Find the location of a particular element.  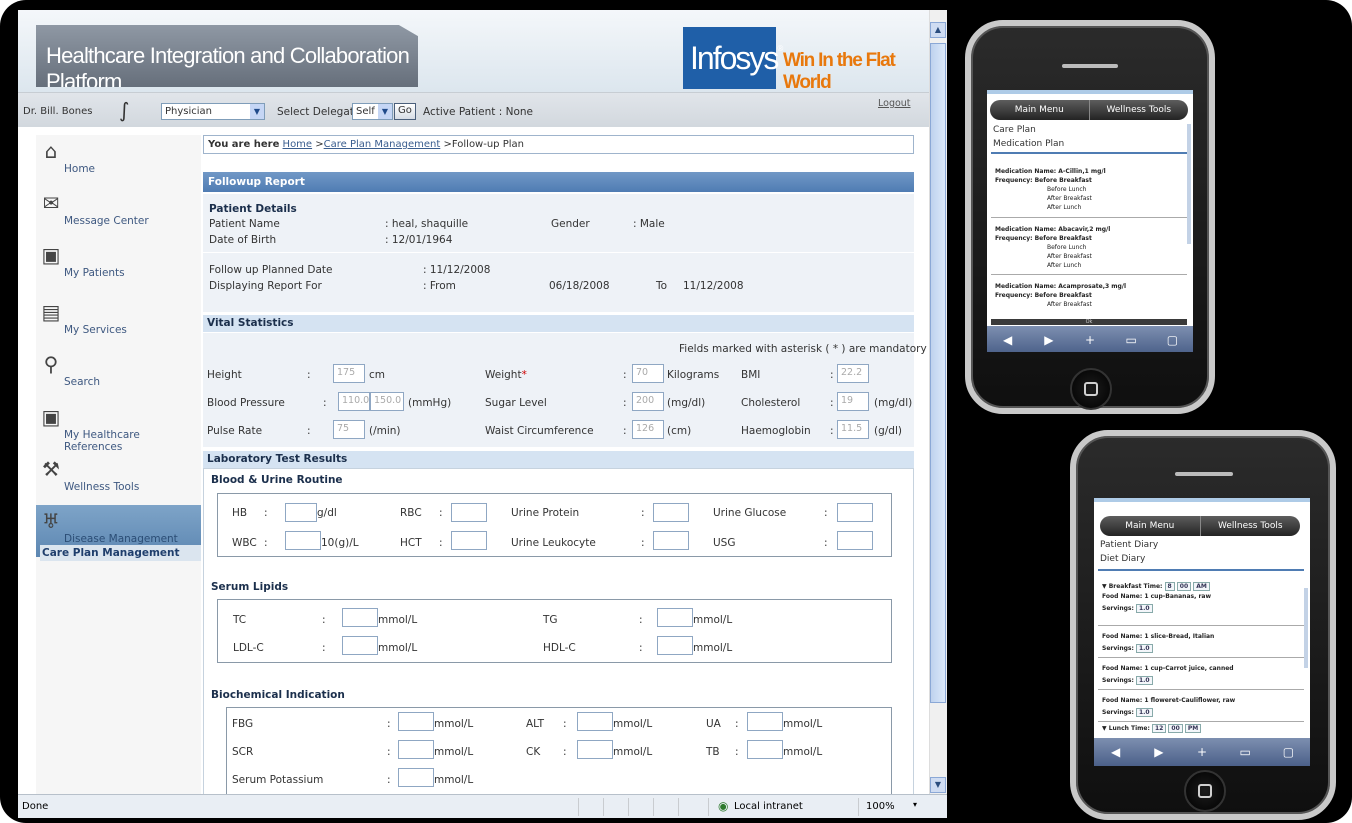

serum-potassium-input is located at coordinates (416, 777).